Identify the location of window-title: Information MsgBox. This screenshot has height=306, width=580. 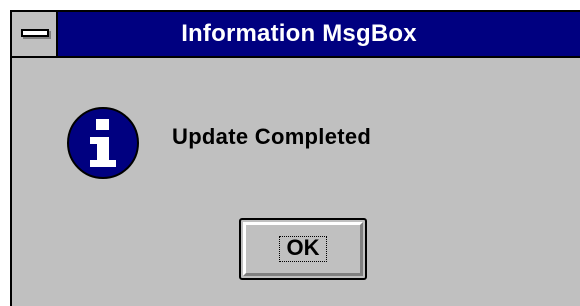
(299, 33).